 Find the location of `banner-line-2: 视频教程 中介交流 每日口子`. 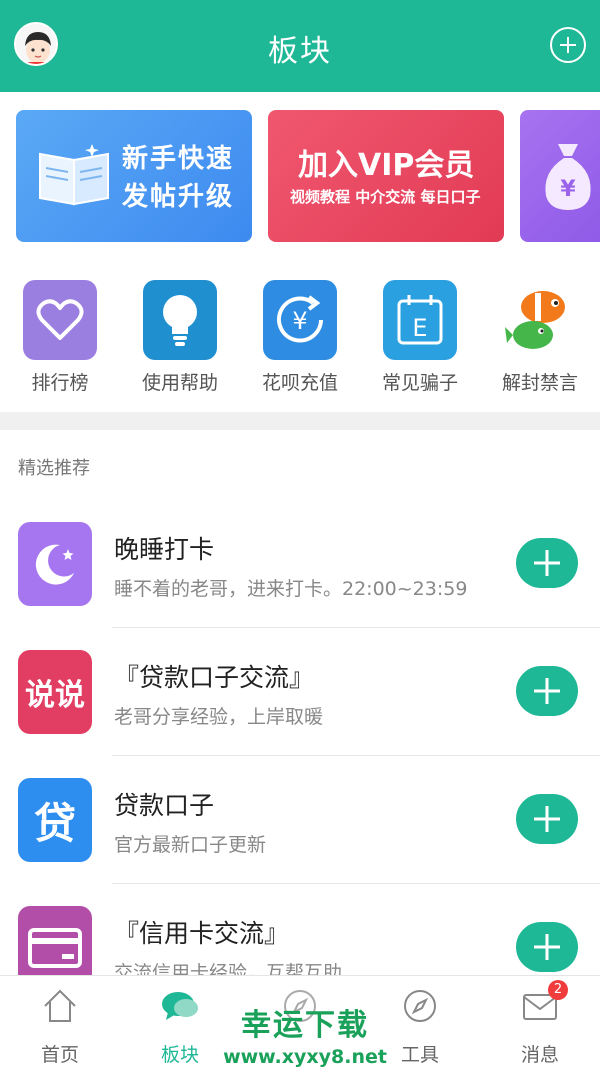

banner-line-2: 视频教程 中介交流 每日口子 is located at coordinates (385, 197).